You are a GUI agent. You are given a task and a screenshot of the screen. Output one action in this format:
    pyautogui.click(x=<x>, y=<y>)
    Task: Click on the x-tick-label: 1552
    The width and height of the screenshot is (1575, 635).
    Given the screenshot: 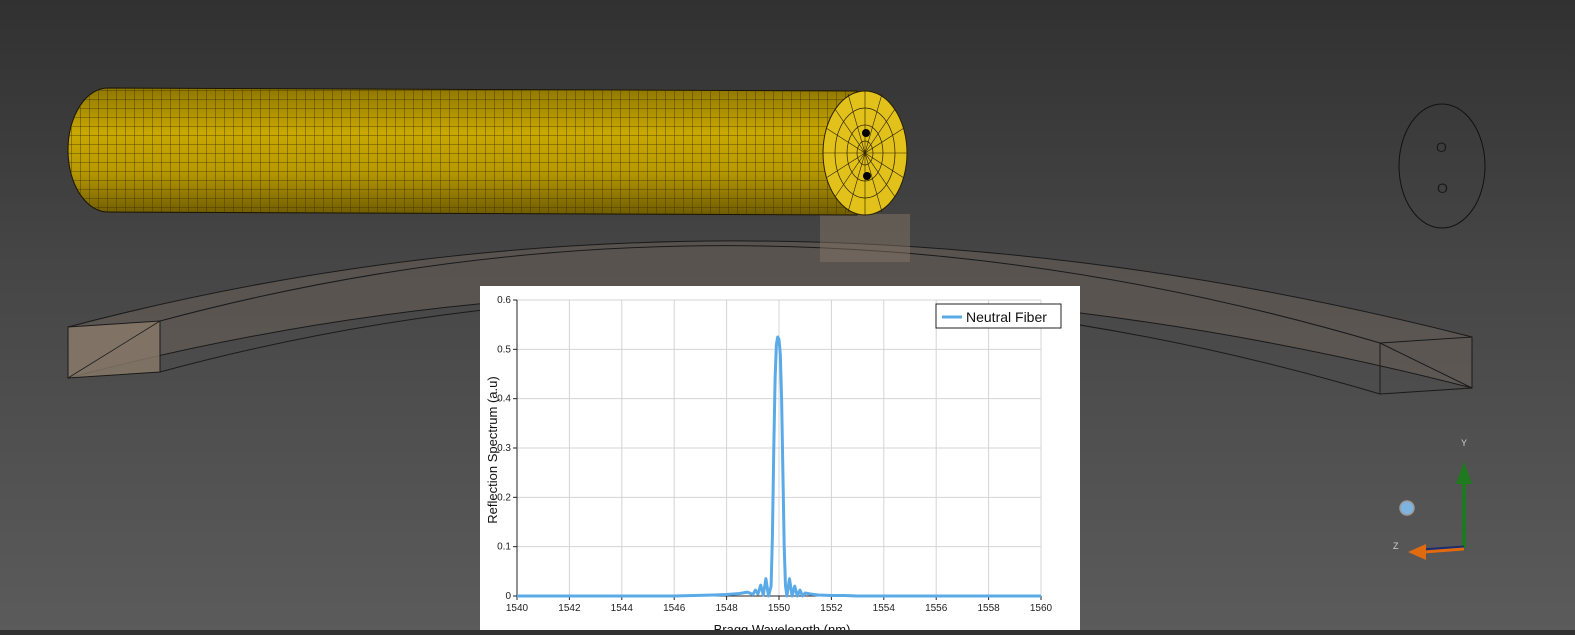 What is the action you would take?
    pyautogui.click(x=831, y=608)
    